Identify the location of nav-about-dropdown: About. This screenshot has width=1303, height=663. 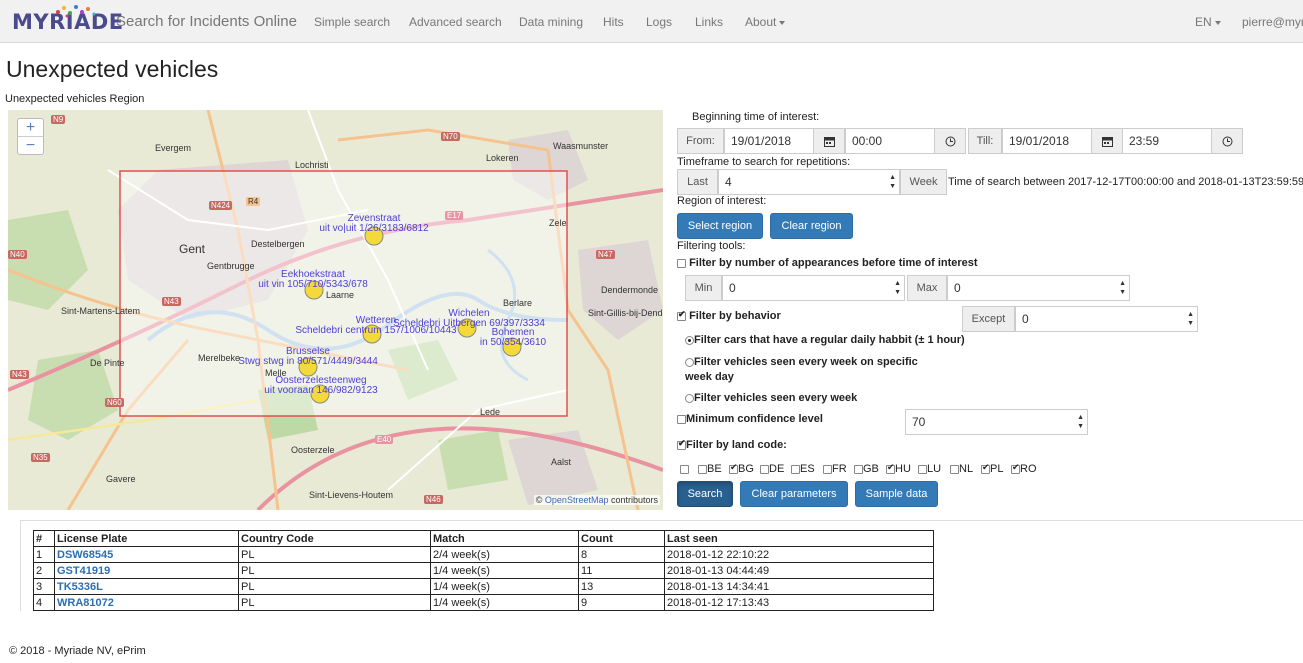
(765, 22).